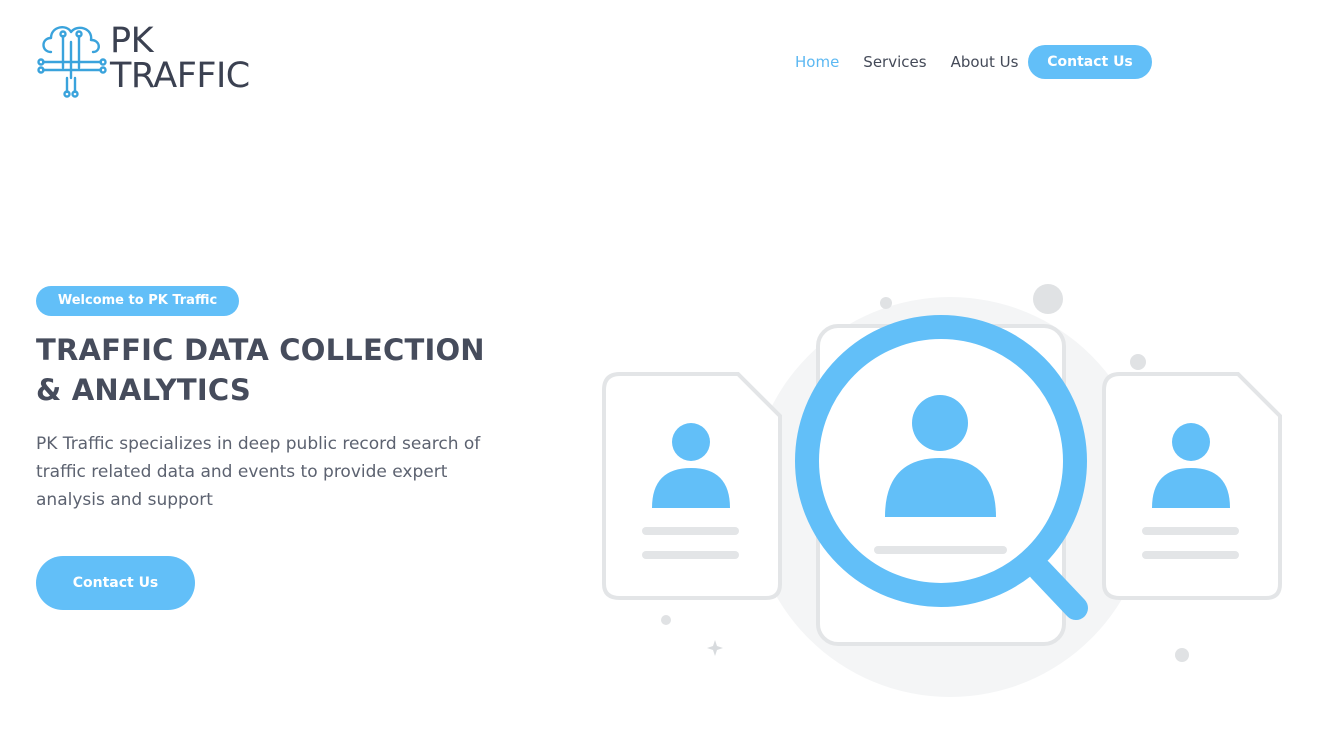 The width and height of the screenshot is (1328, 733). What do you see at coordinates (1090, 62) in the screenshot?
I see `header-contact-button: Contact Us` at bounding box center [1090, 62].